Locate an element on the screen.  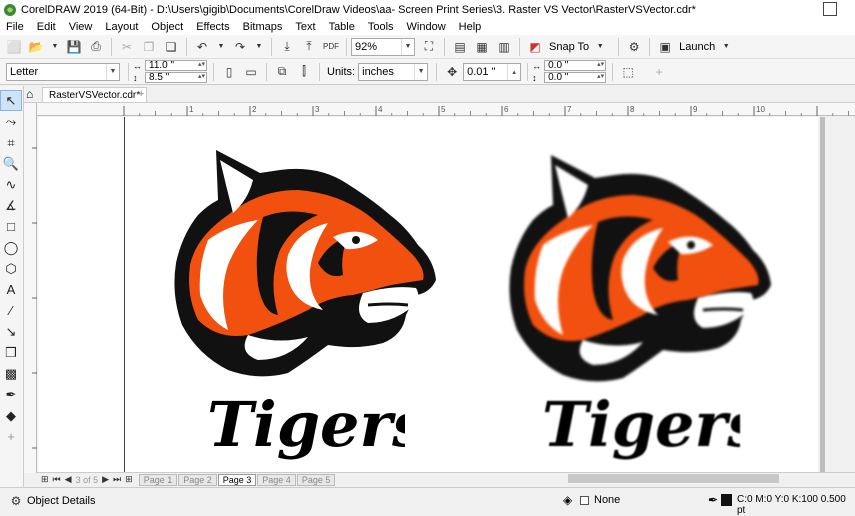
show-rulers-icon: ▤ is located at coordinates (460, 47).